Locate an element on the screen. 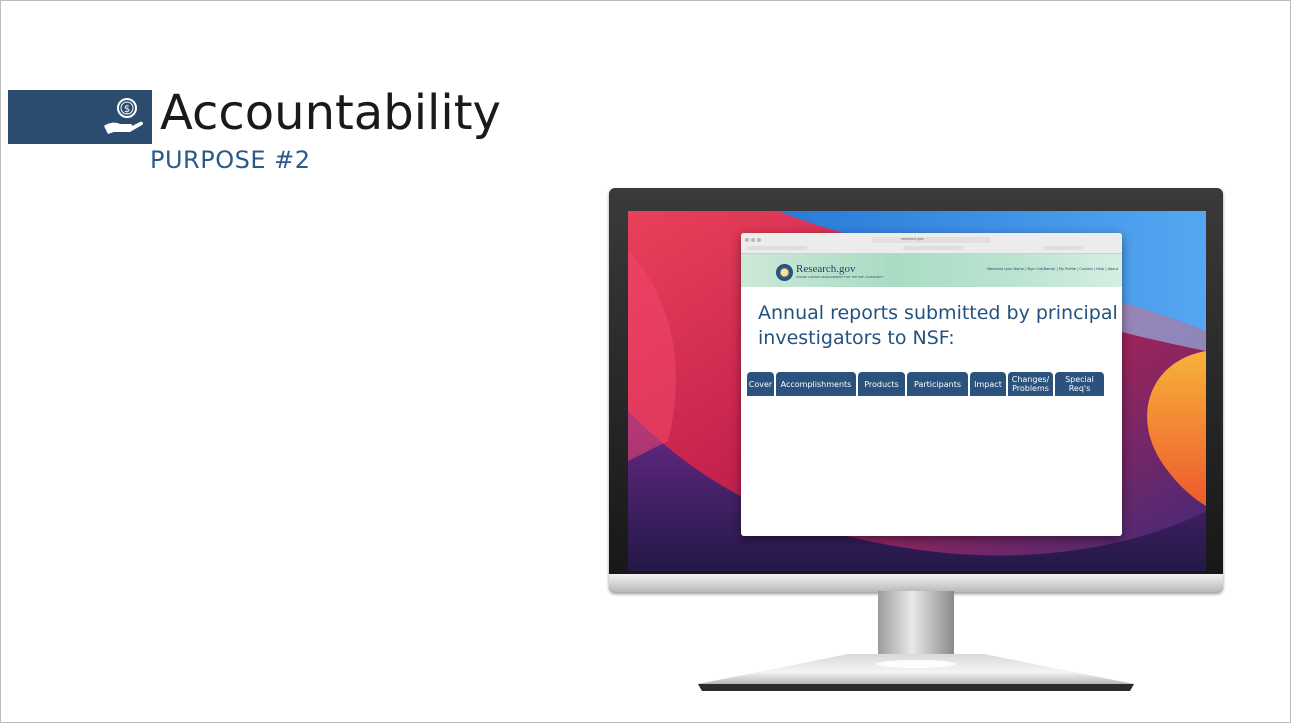 This screenshot has width=1291, height=723. tab-impact: Impact is located at coordinates (988, 384).